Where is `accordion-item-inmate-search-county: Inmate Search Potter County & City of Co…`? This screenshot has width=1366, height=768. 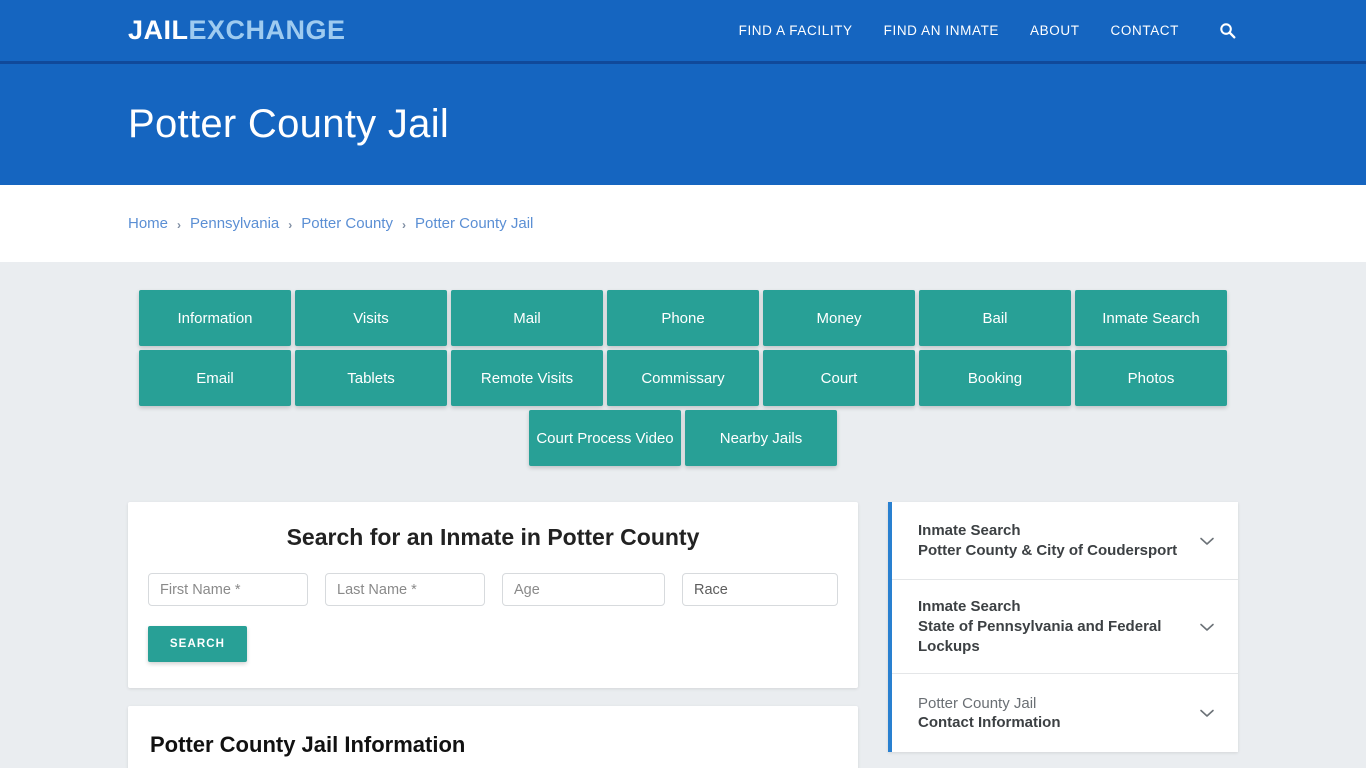 accordion-item-inmate-search-county: Inmate Search Potter County & City of Co… is located at coordinates (1065, 541).